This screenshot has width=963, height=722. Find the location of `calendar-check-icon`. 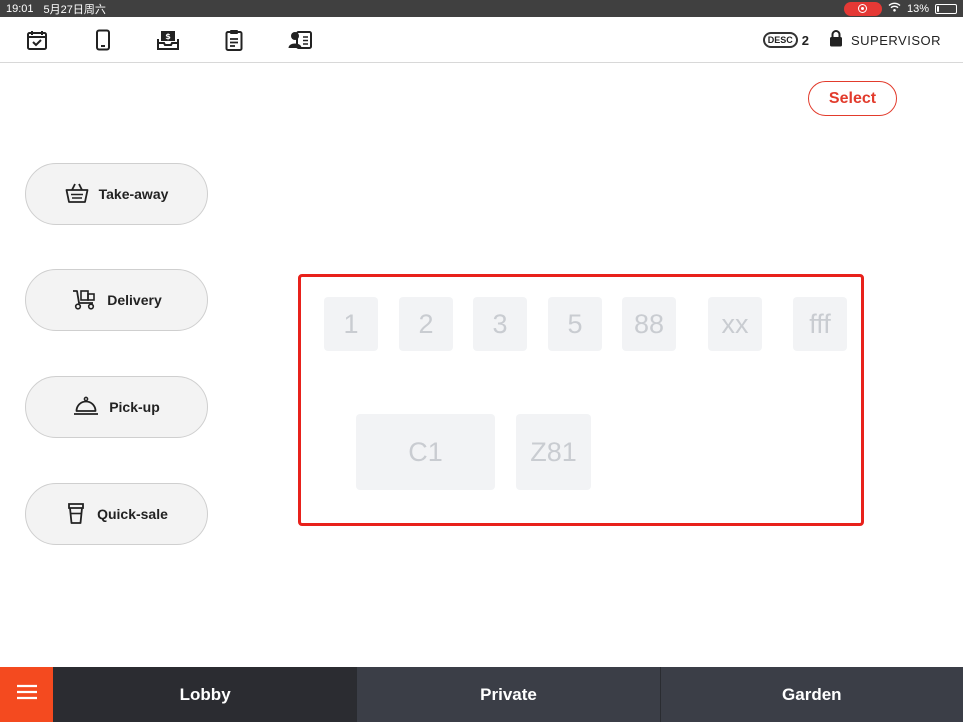

calendar-check-icon is located at coordinates (37, 40).